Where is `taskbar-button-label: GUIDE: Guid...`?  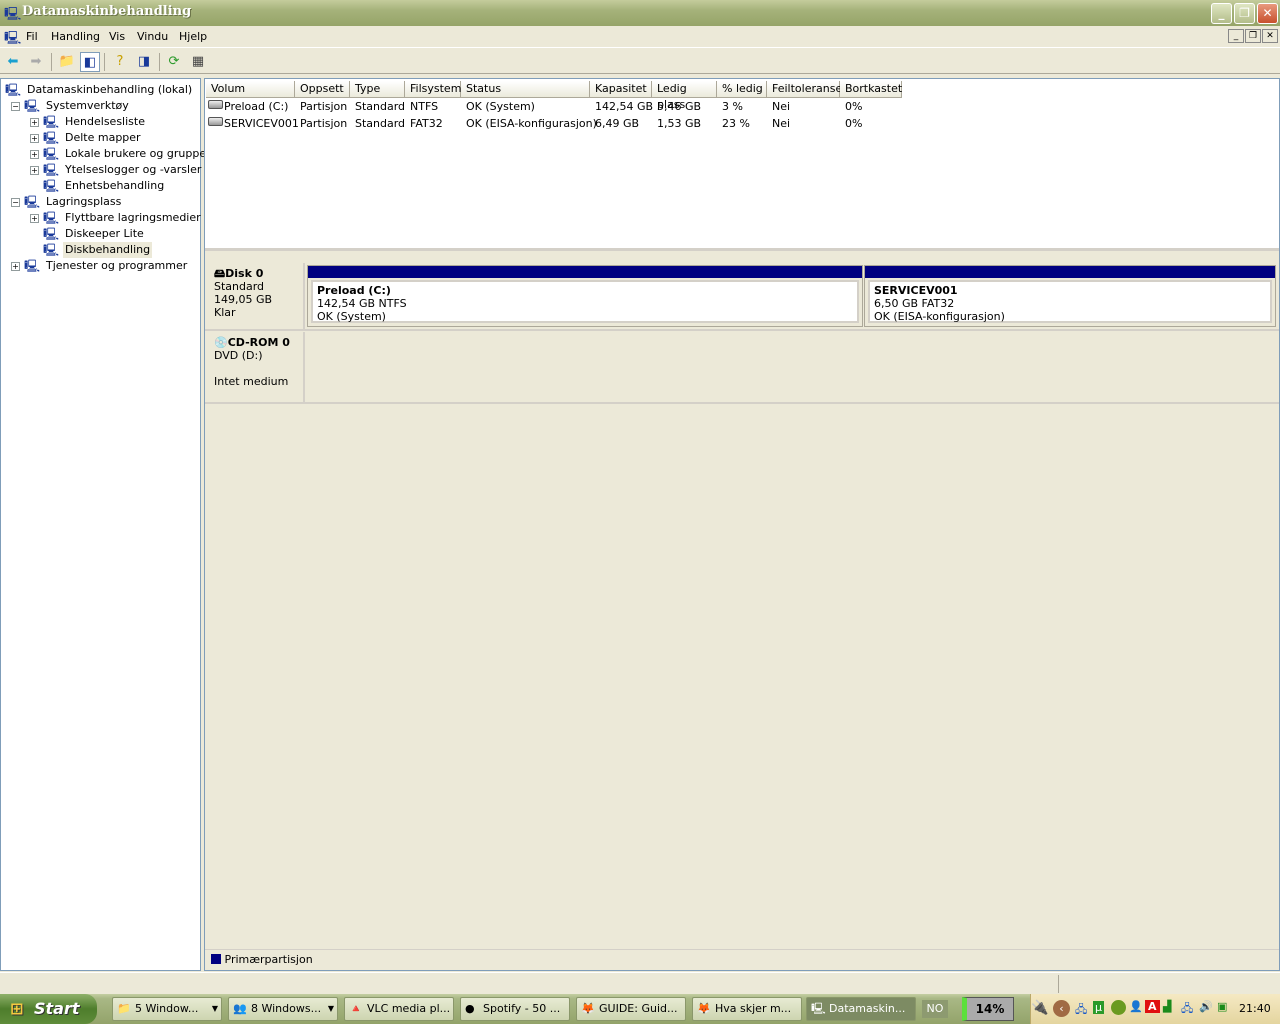
taskbar-button-label: GUIDE: Guid... is located at coordinates (638, 1008).